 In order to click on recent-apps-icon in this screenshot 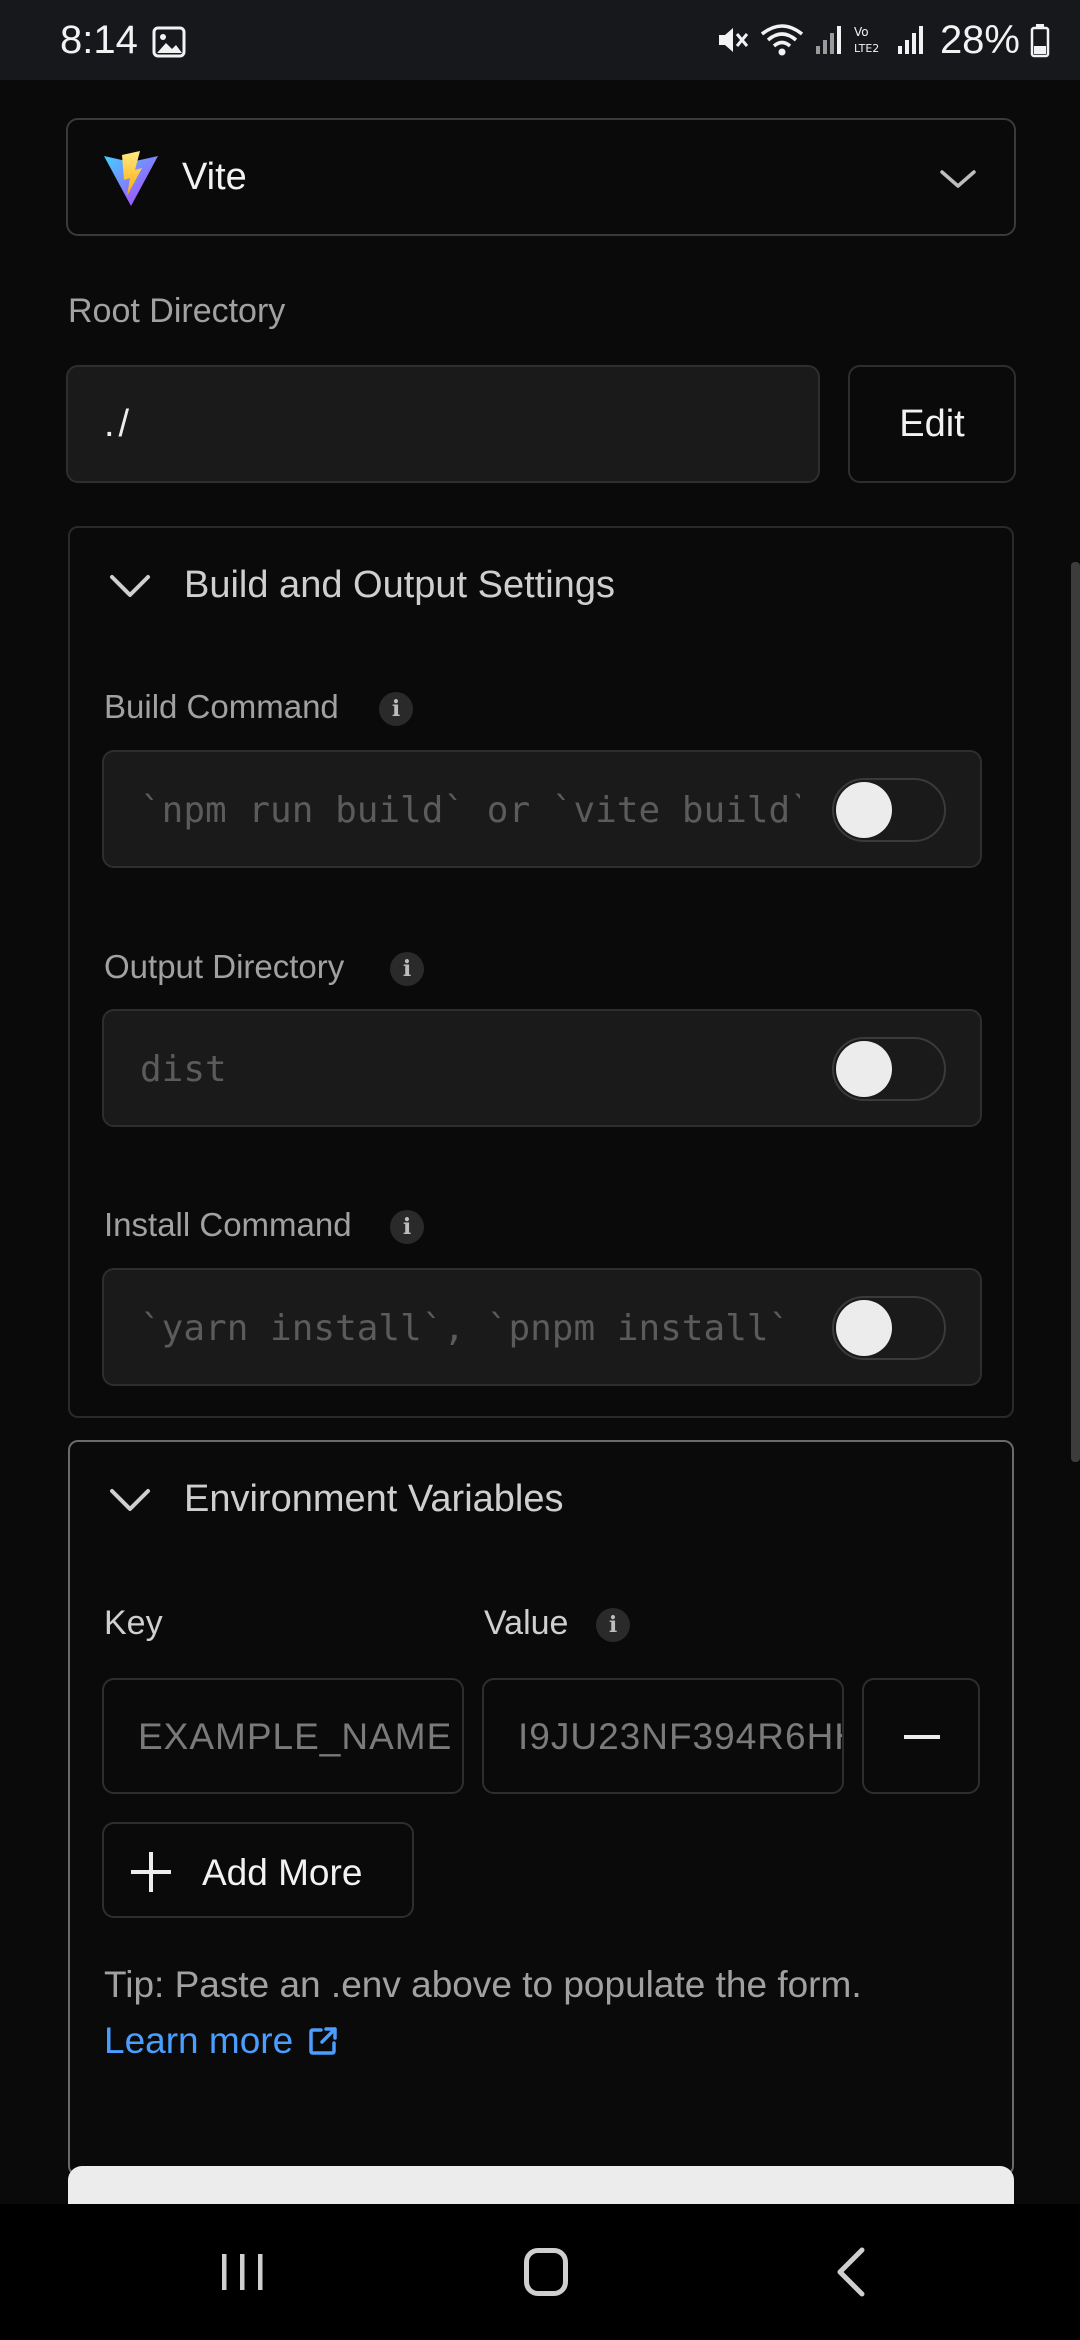, I will do `click(243, 2272)`.